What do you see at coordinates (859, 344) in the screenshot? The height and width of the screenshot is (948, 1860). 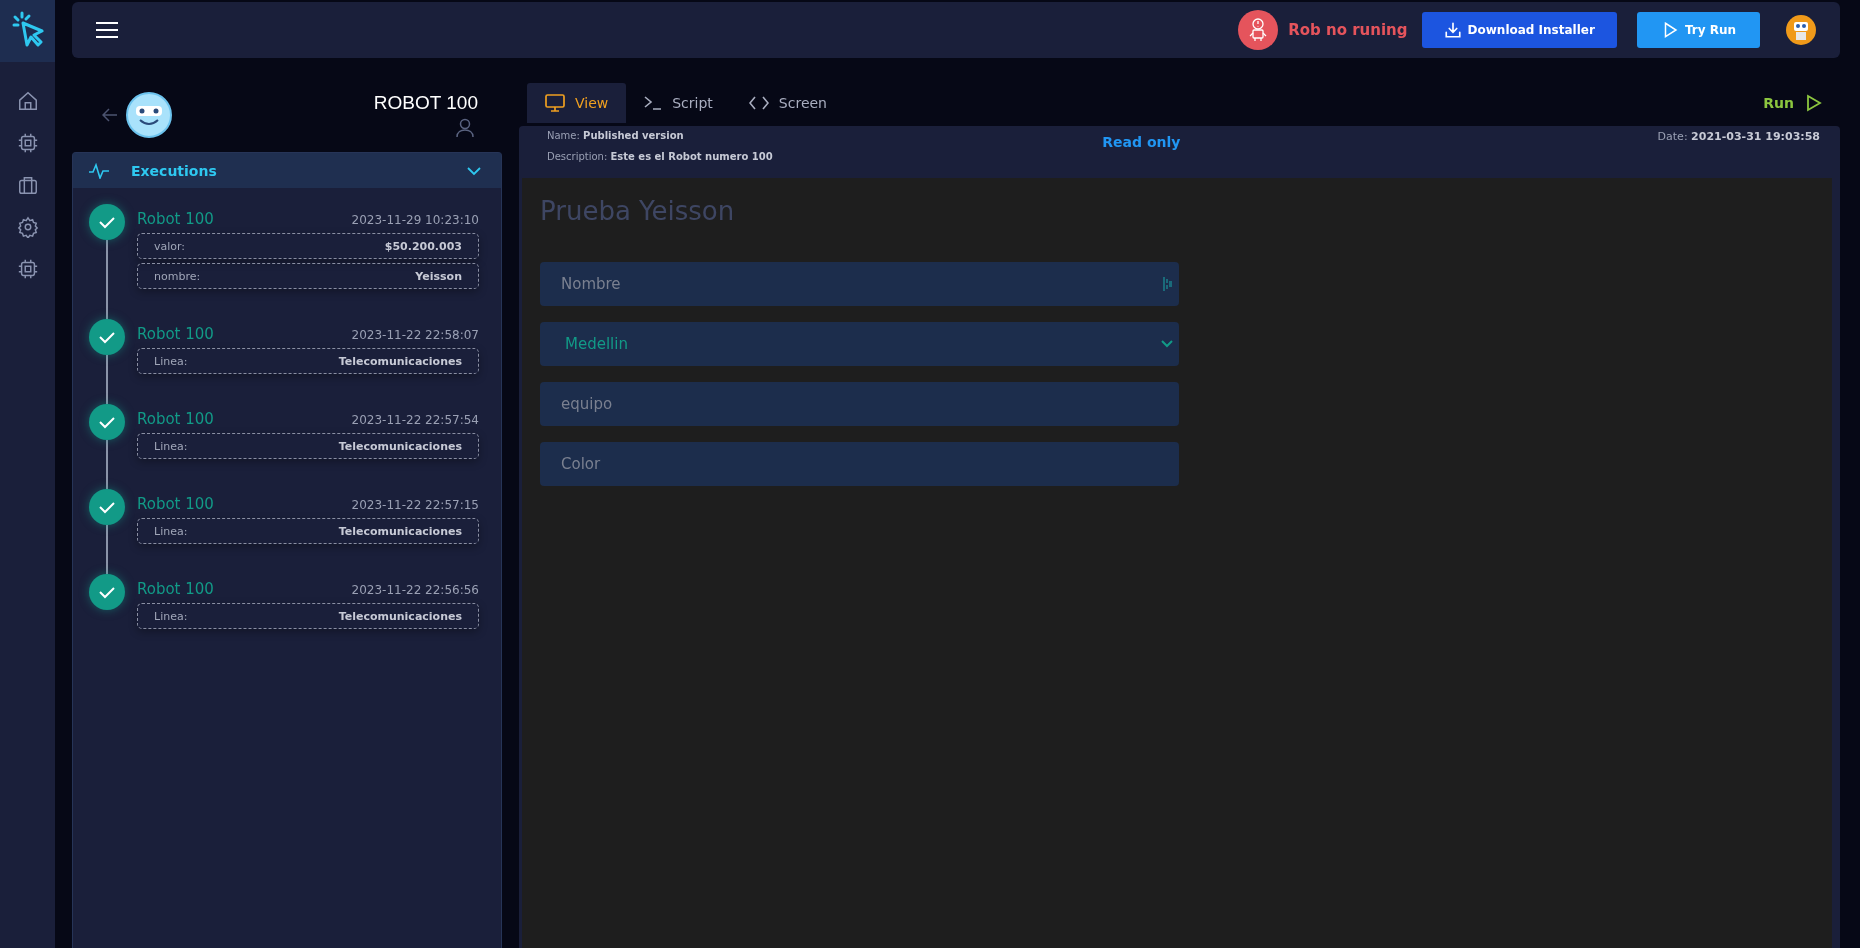 I see `select-field: Medellin` at bounding box center [859, 344].